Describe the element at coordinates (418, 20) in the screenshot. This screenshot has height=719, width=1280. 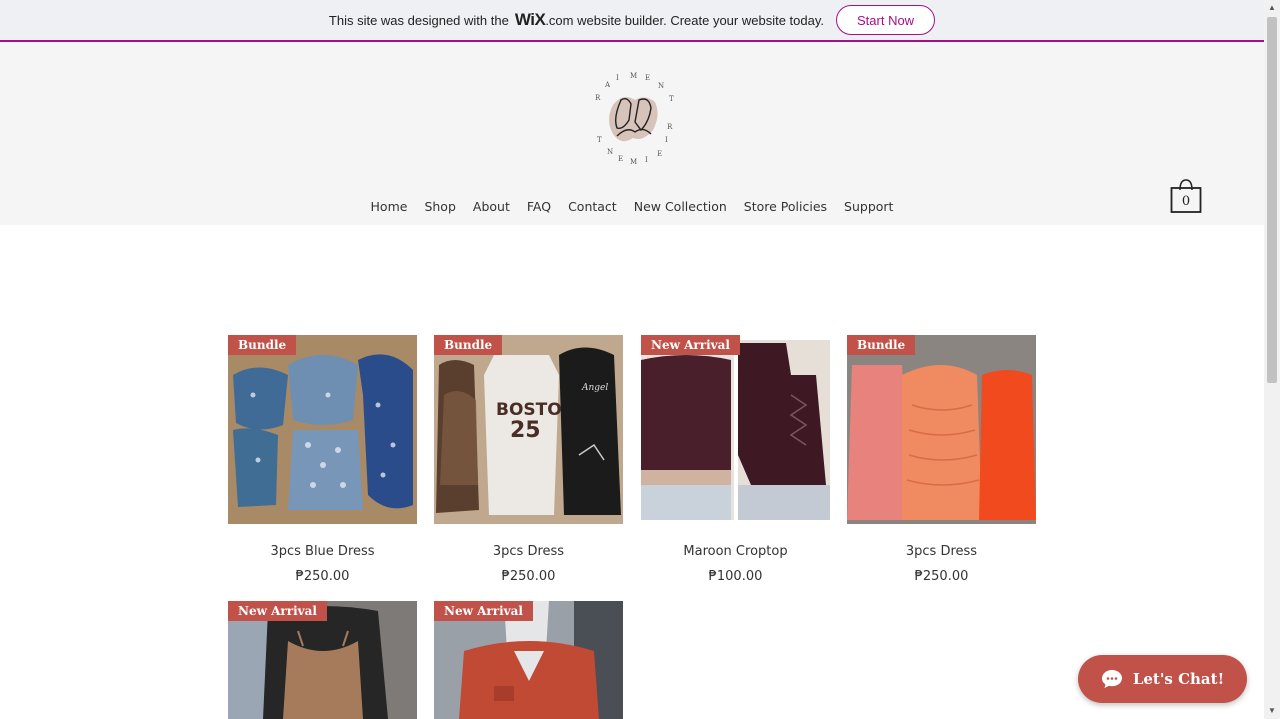
I see `banner-text-before: This site was designed with the` at that location.